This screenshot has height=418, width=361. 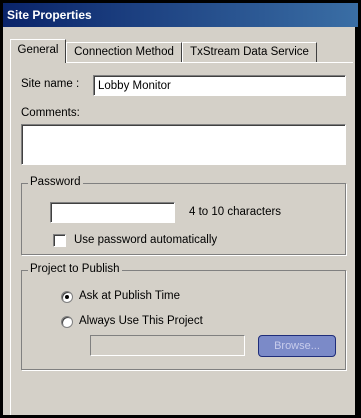 What do you see at coordinates (50, 84) in the screenshot?
I see `site-name-label: Site name :` at bounding box center [50, 84].